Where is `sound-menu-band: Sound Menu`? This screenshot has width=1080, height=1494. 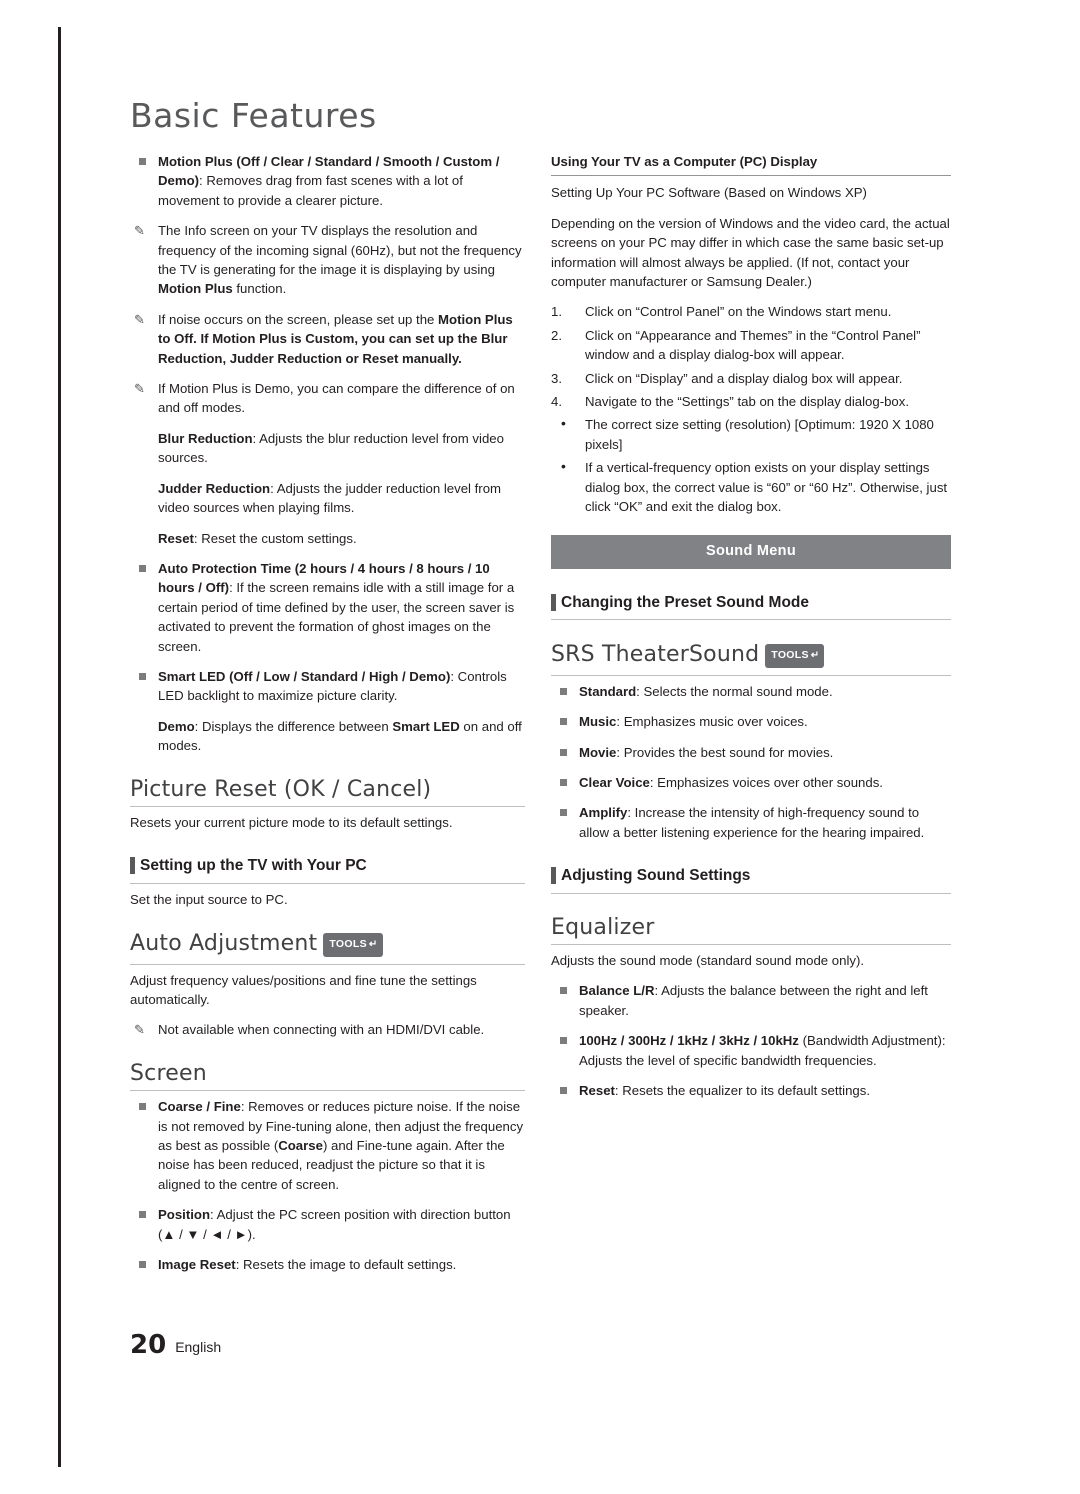
sound-menu-band: Sound Menu is located at coordinates (751, 551).